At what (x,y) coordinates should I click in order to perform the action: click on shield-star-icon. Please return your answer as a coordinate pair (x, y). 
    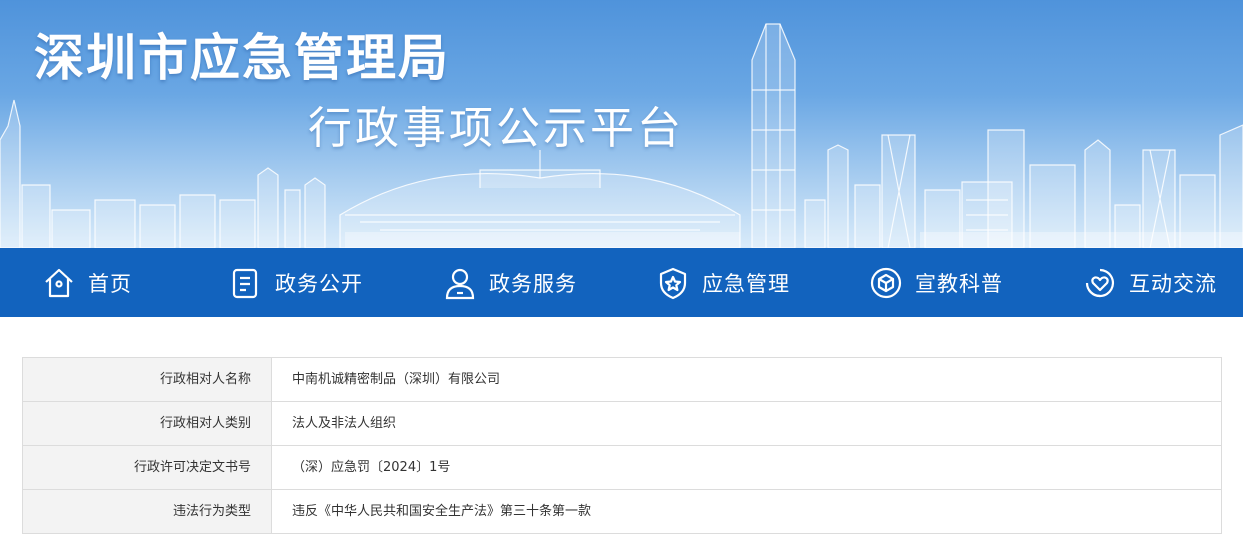
    Looking at the image, I should click on (673, 283).